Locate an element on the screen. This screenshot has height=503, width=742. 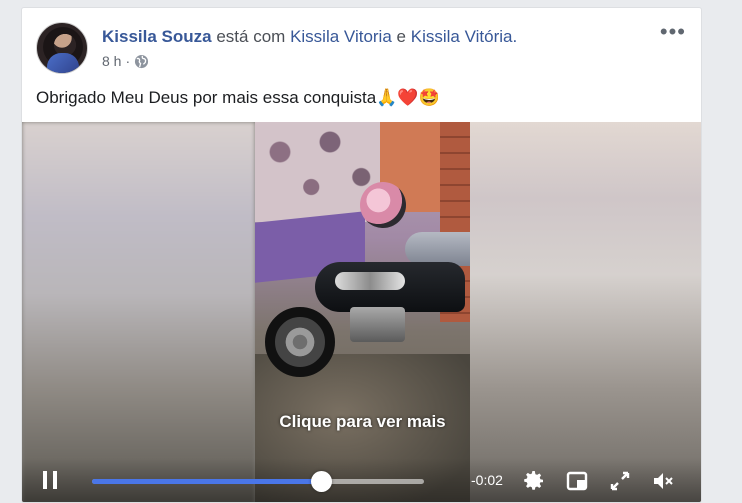
motorcycle-seat is located at coordinates (437, 249).